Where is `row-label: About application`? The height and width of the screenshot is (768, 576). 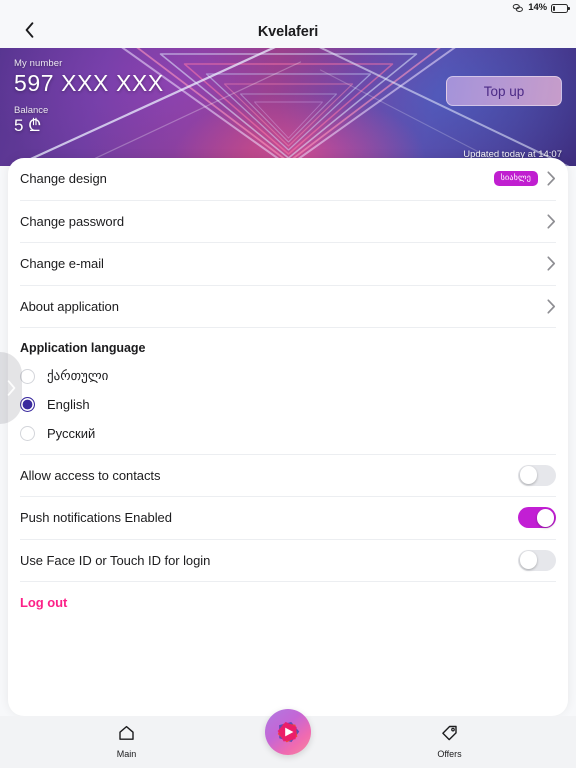
row-label: About application is located at coordinates (69, 306).